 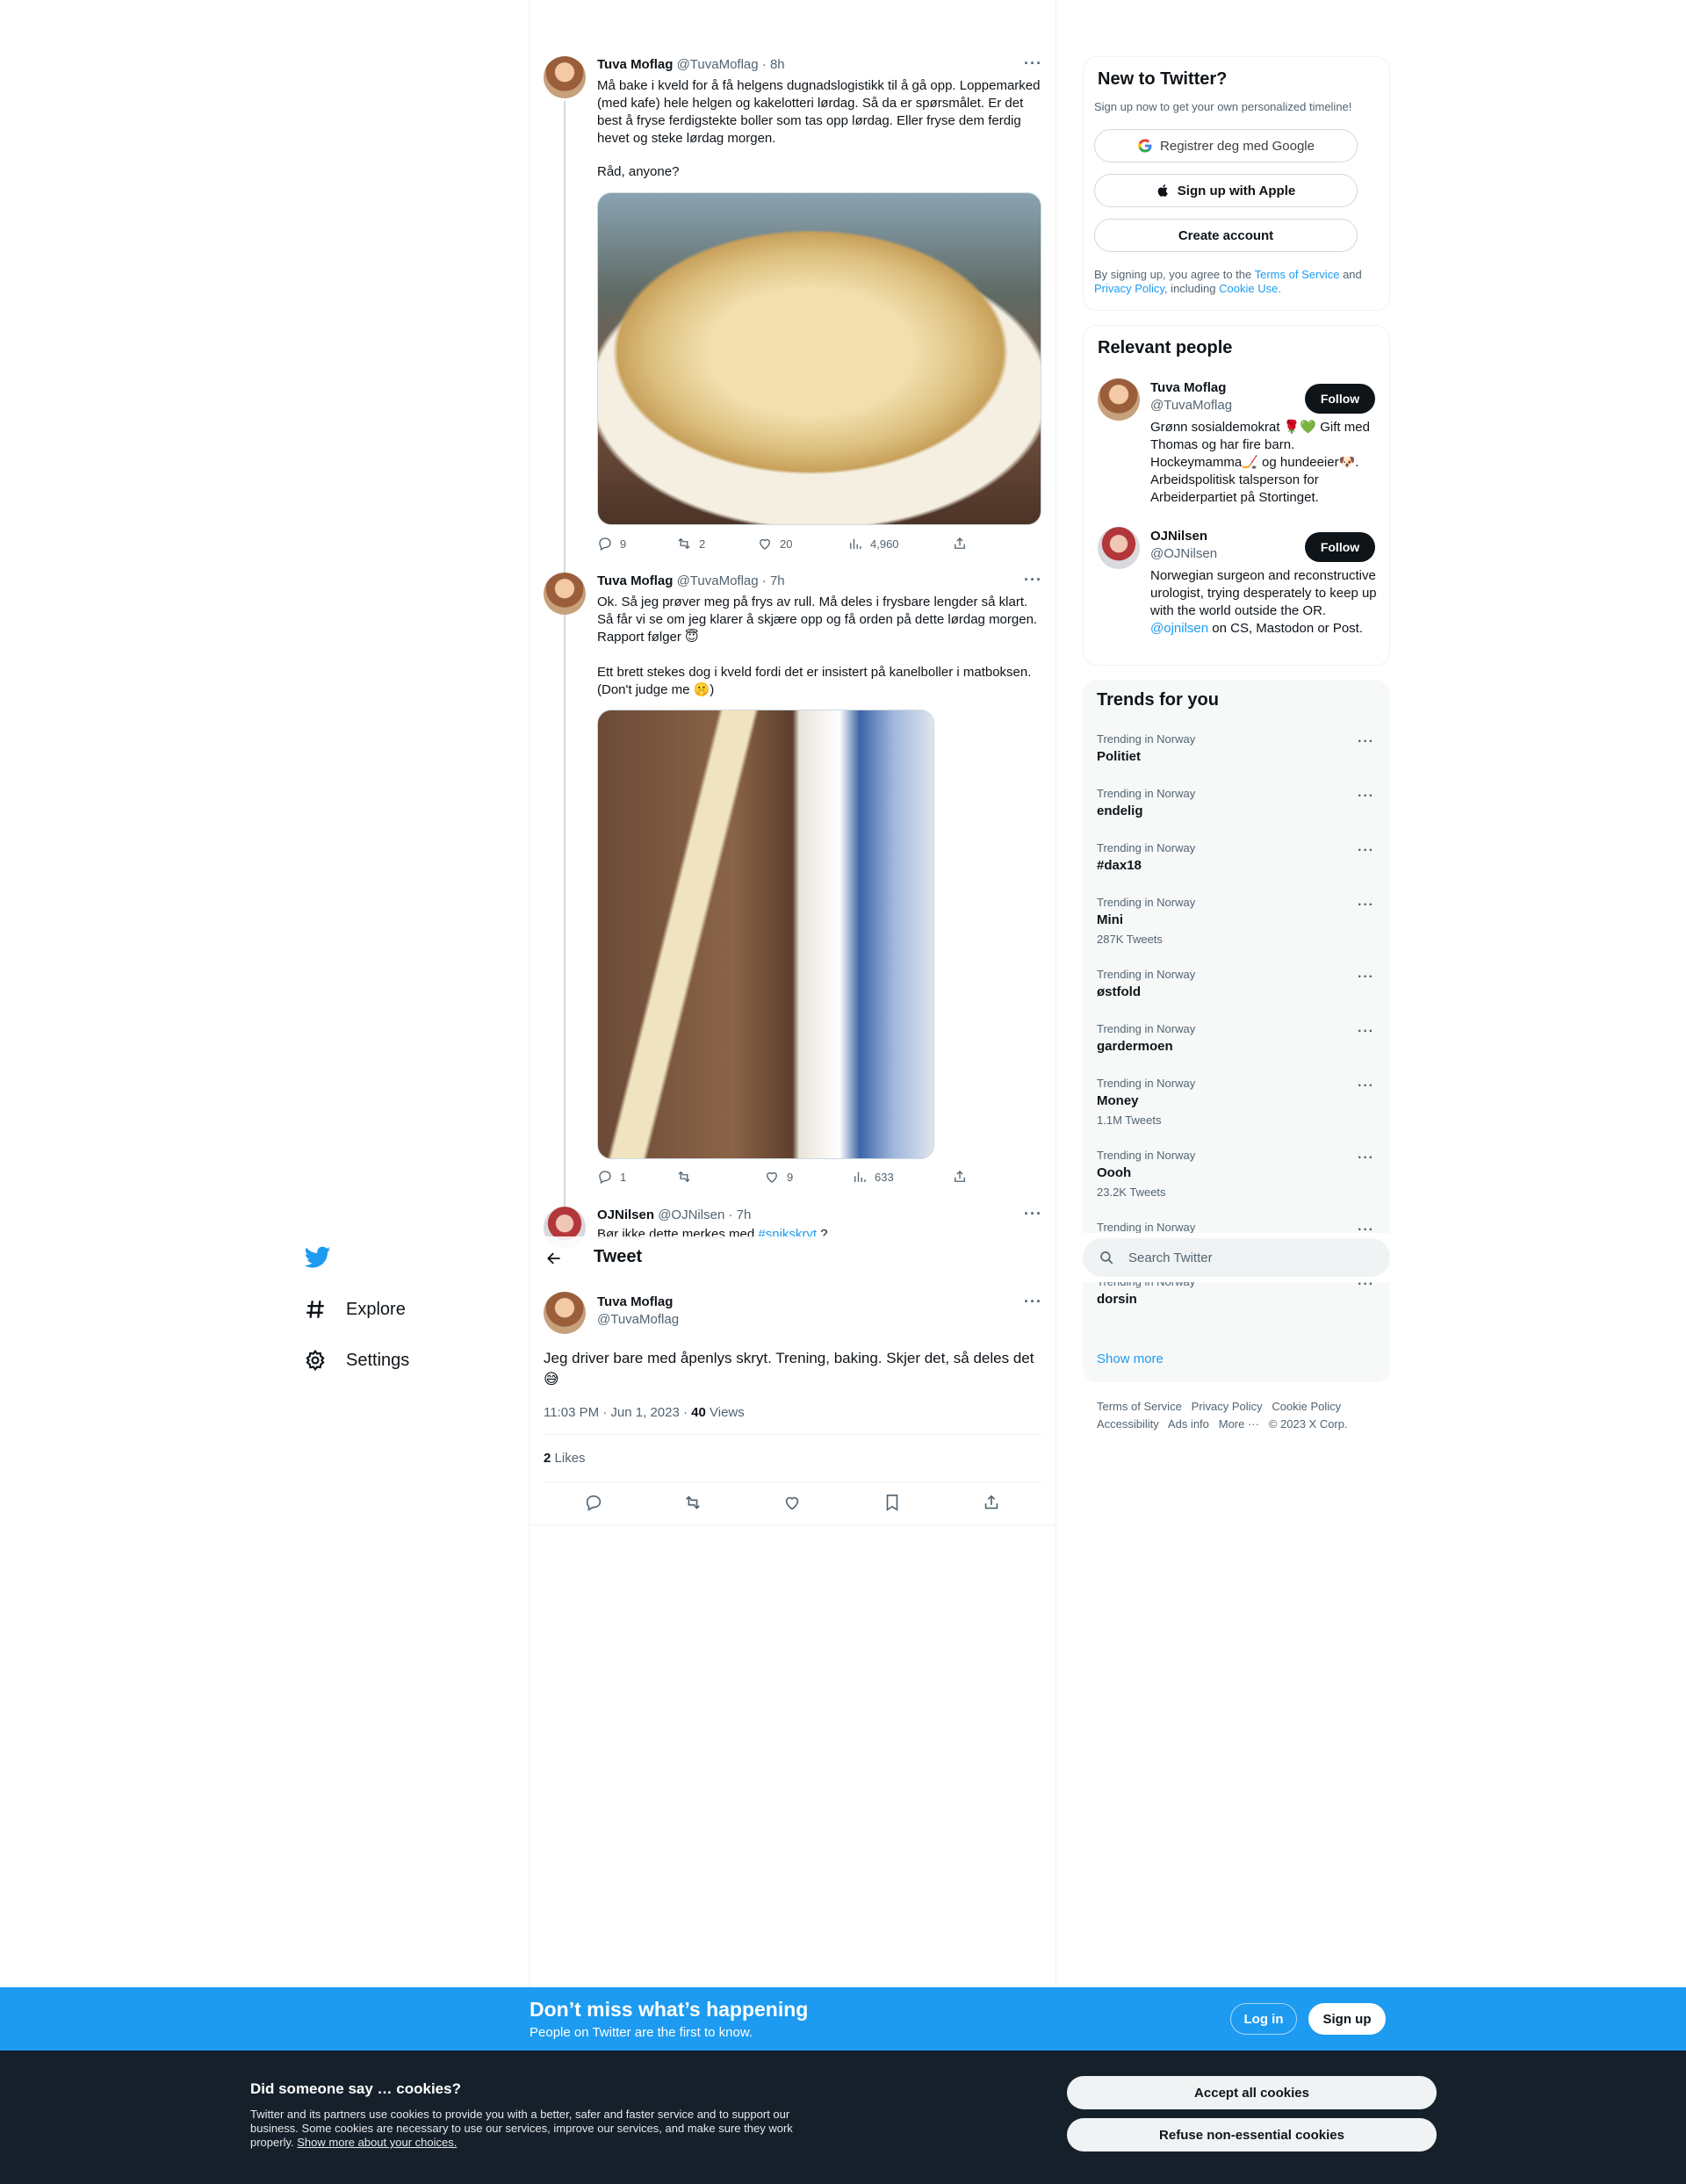 I want to click on retweet-button, so click(x=688, y=1177).